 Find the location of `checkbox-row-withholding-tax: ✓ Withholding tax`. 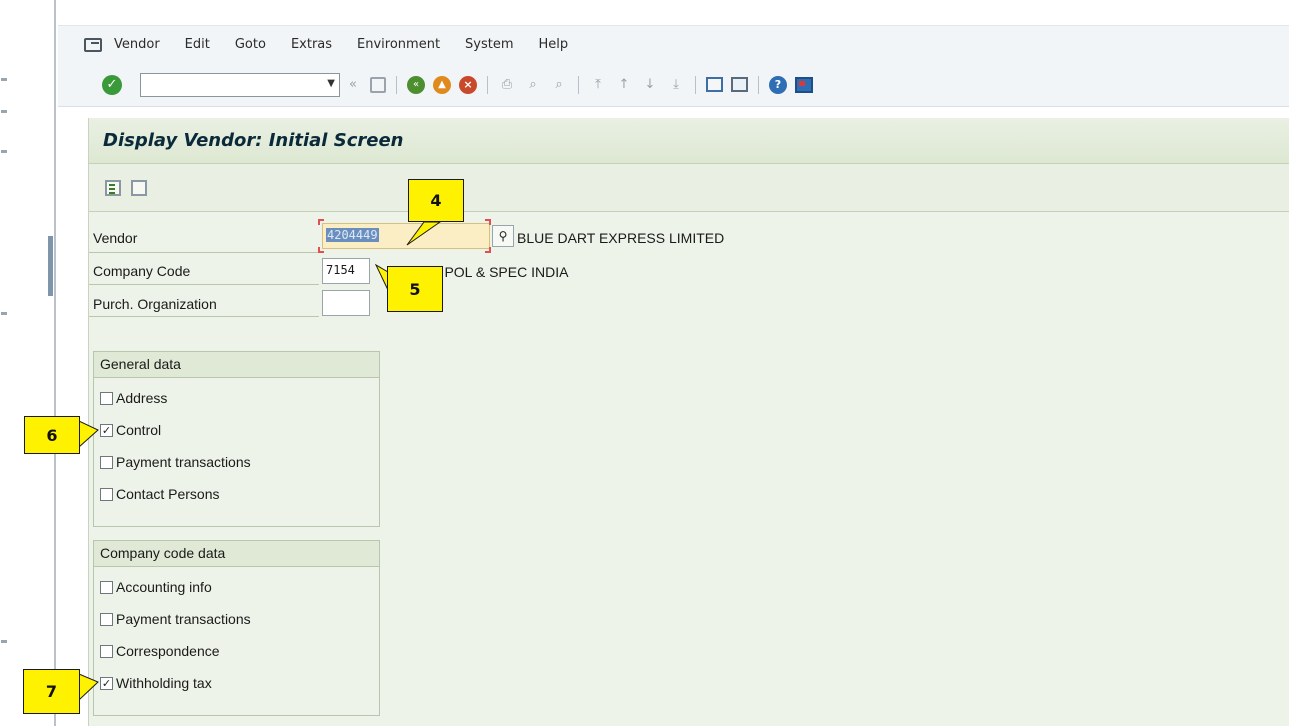

checkbox-row-withholding-tax: ✓ Withholding tax is located at coordinates (236, 683).